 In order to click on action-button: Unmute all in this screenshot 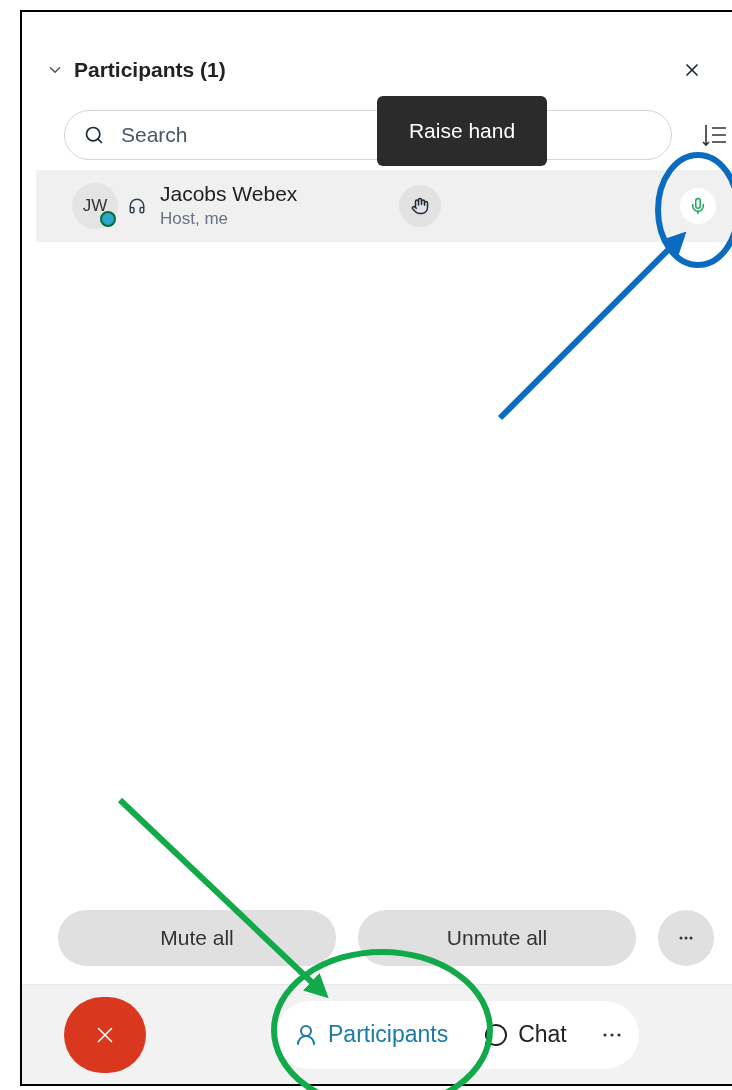, I will do `click(497, 938)`.